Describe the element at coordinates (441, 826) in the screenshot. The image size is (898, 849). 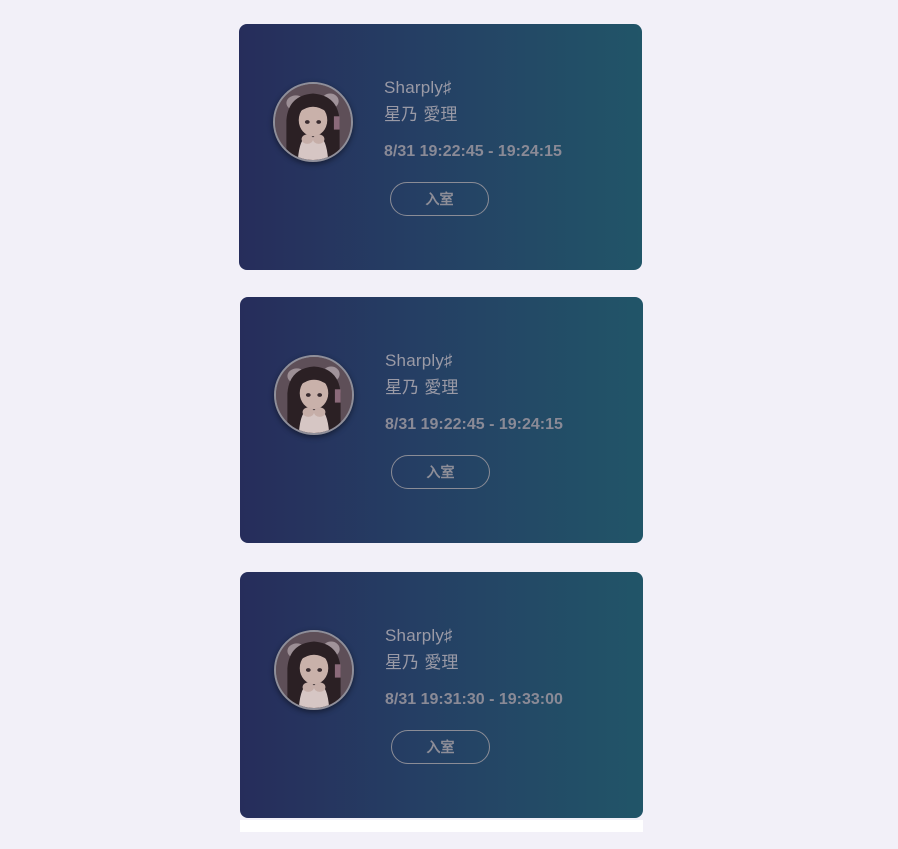
I see `next-card-edge` at that location.